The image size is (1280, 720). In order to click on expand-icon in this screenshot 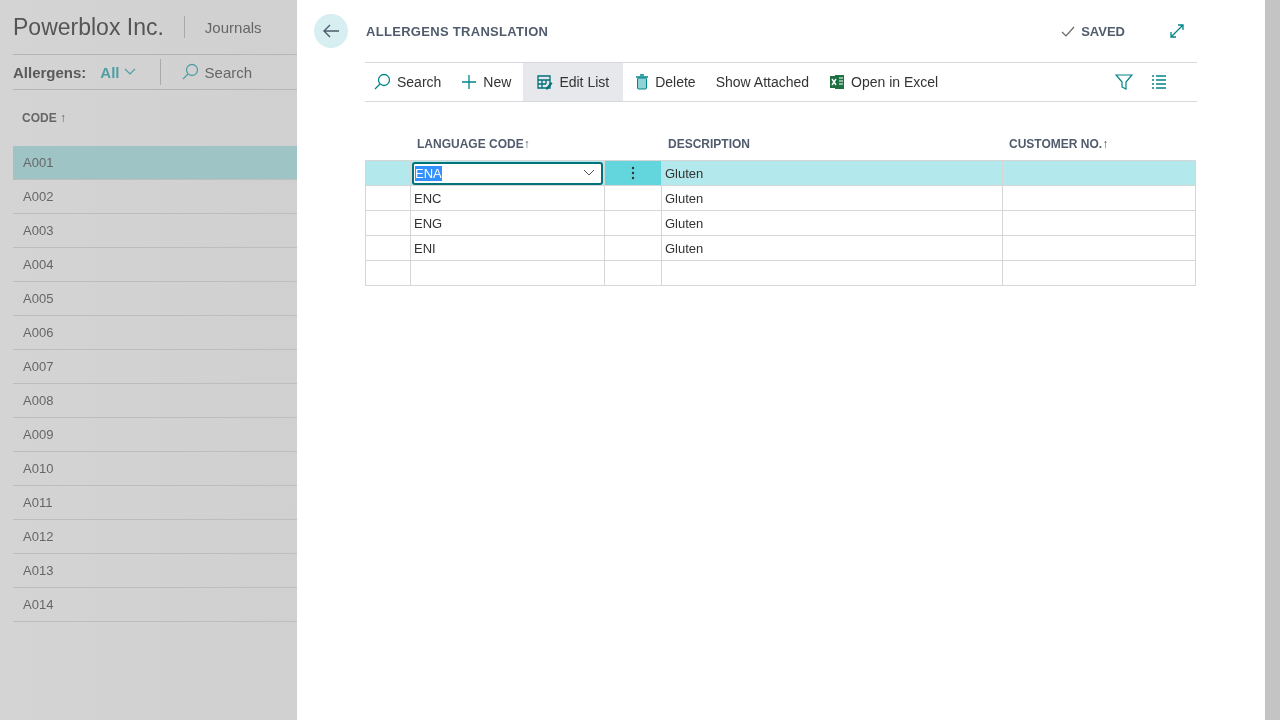, I will do `click(1177, 31)`.